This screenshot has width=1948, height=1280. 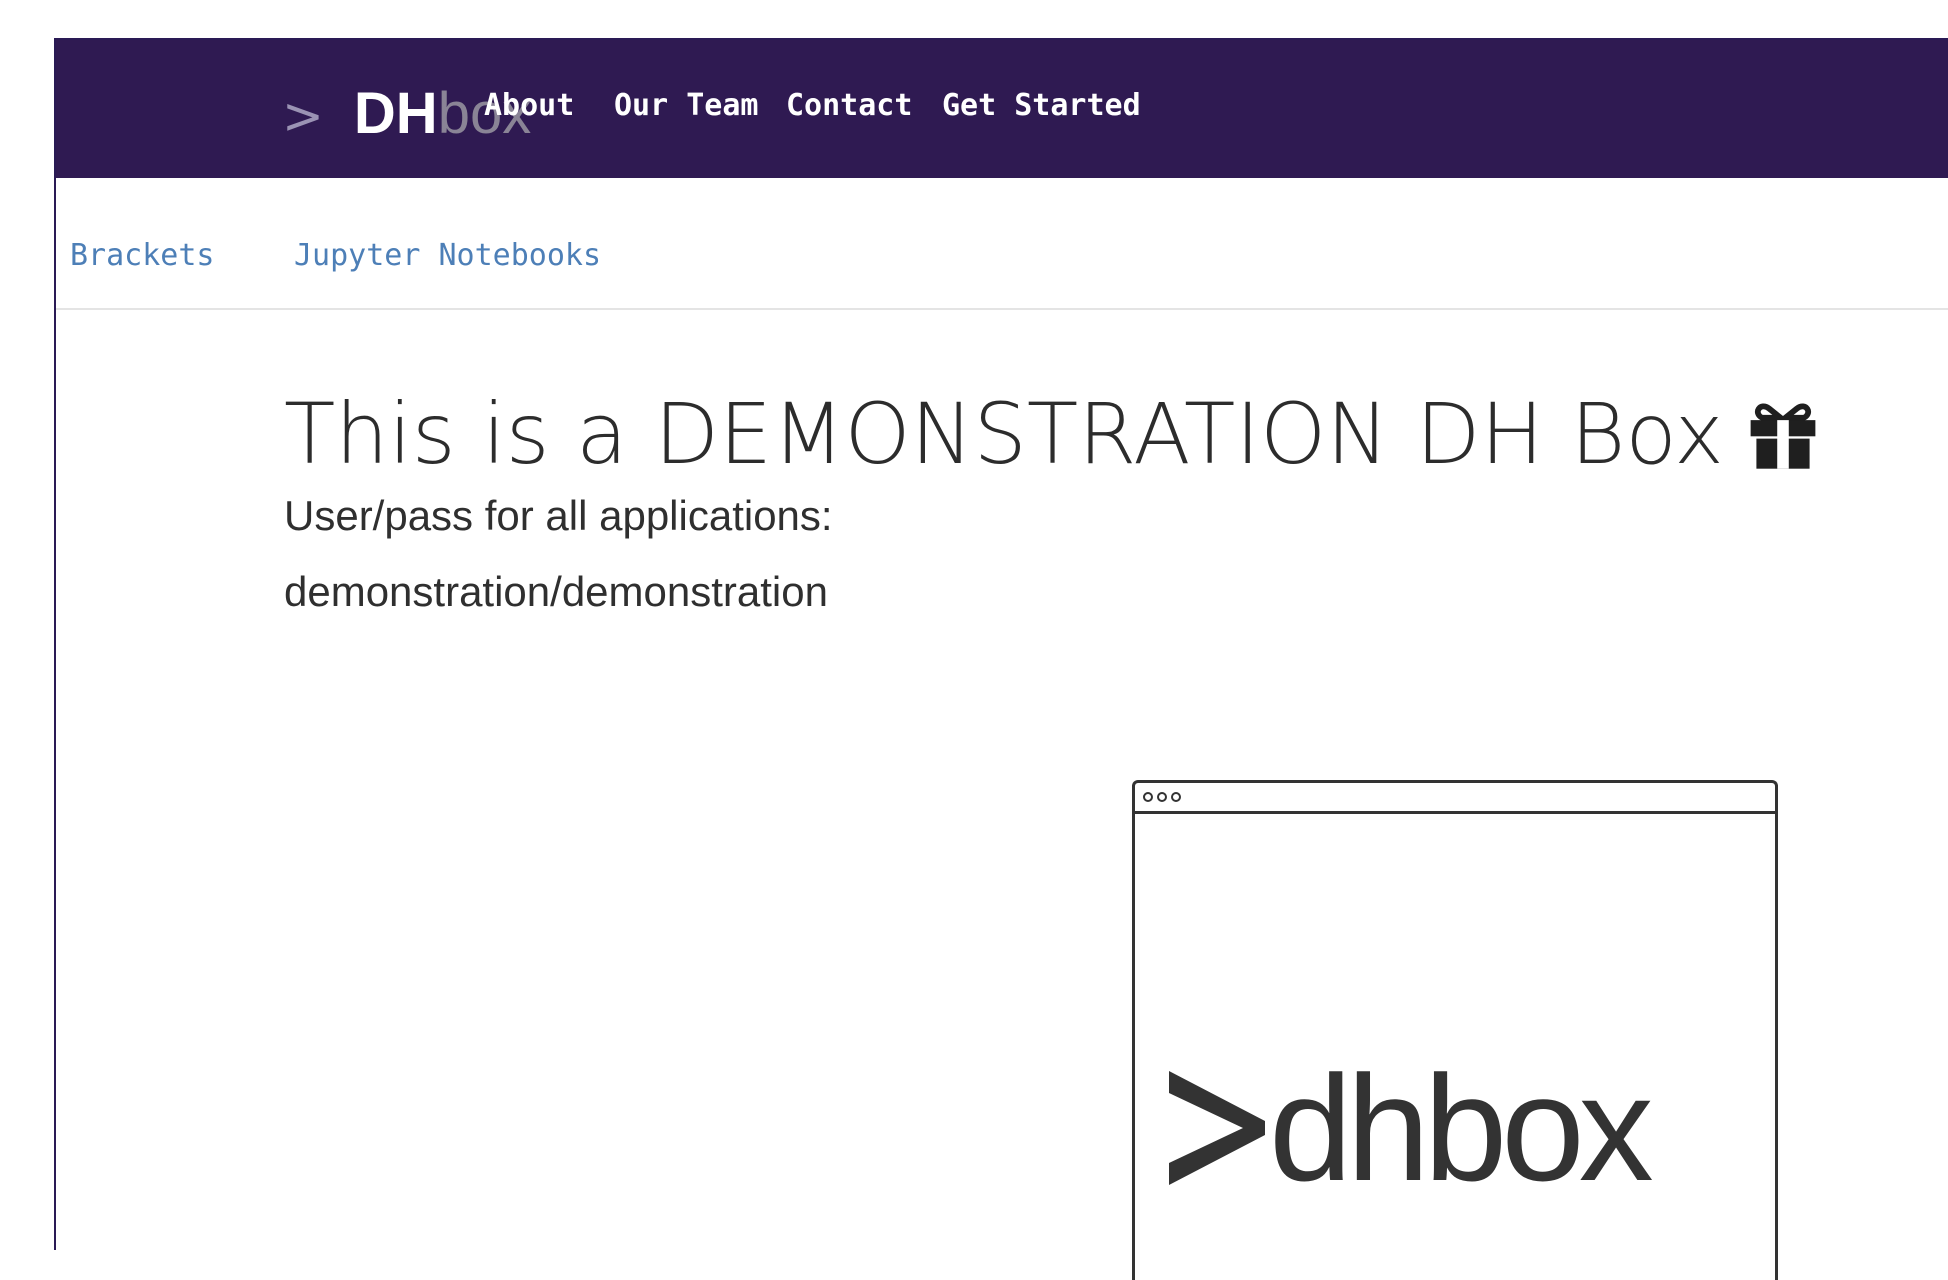 I want to click on page-title: This is a DEMONSTRATION DH Box, so click(x=1052, y=434).